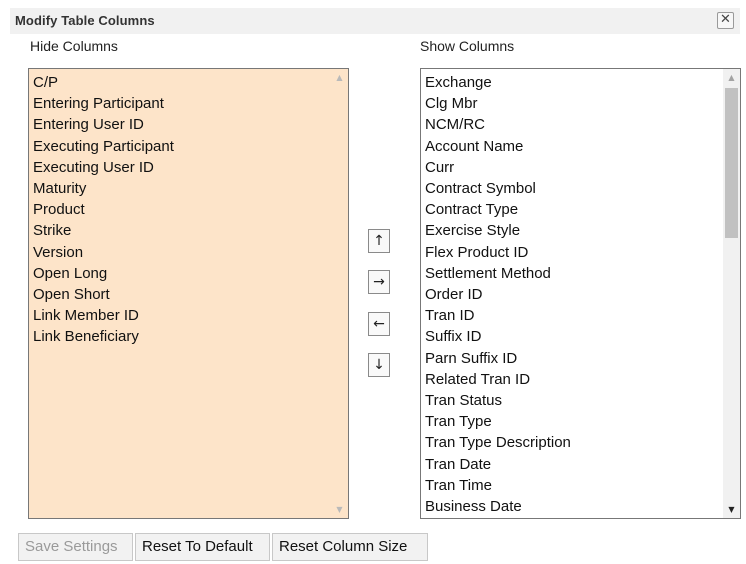 This screenshot has height=564, width=746. Describe the element at coordinates (103, 315) in the screenshot. I see `list-item: Link Member ID` at that location.